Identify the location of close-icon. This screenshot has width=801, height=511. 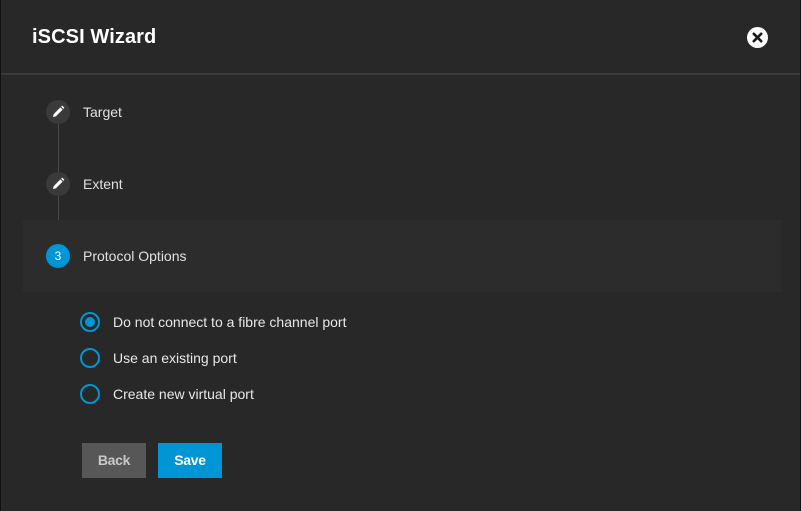
(757, 37).